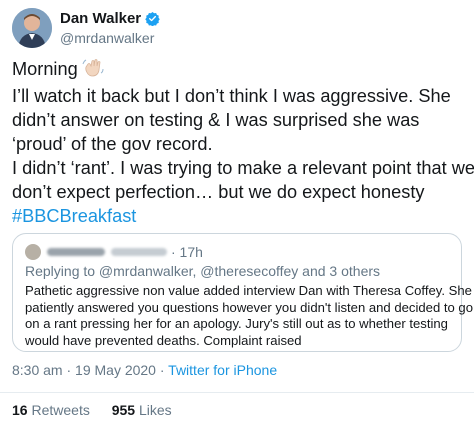 Image resolution: width=474 pixels, height=425 pixels. Describe the element at coordinates (110, 27) in the screenshot. I see `author-names: Dan Walker @mrdanwalker` at that location.